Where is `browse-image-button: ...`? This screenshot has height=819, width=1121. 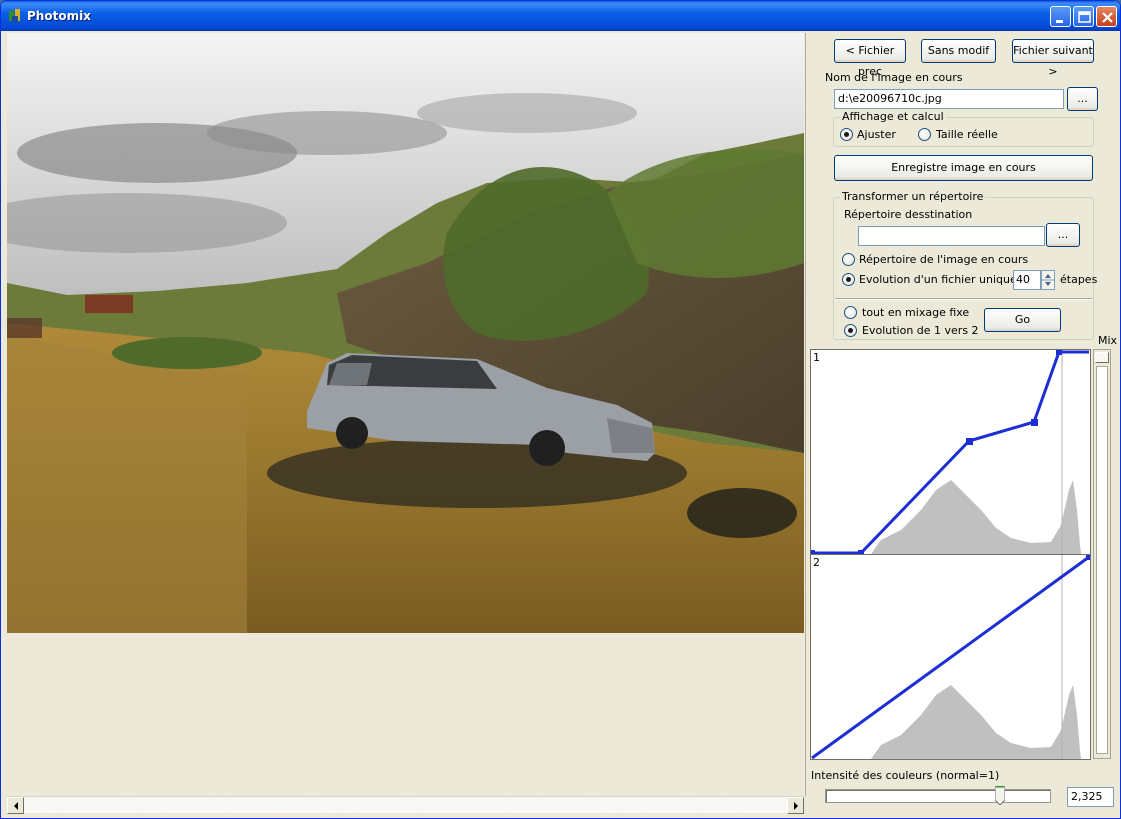
browse-image-button: ... is located at coordinates (1082, 99).